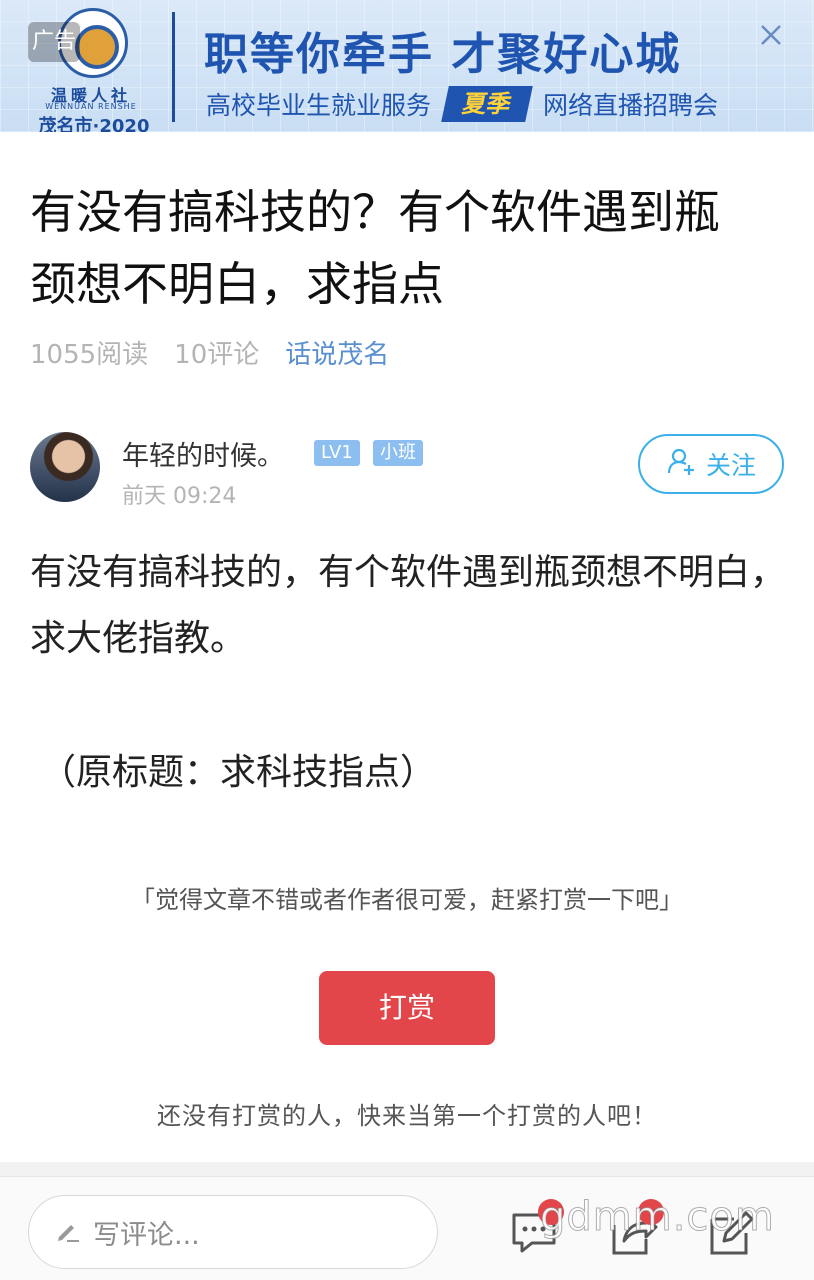 Image resolution: width=814 pixels, height=1280 pixels. What do you see at coordinates (407, 1169) in the screenshot?
I see `section-divider` at bounding box center [407, 1169].